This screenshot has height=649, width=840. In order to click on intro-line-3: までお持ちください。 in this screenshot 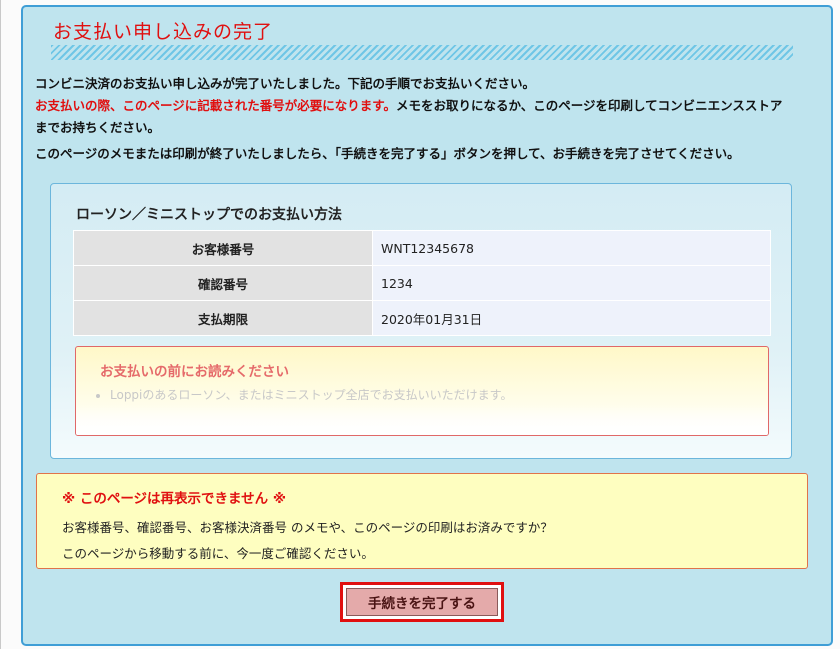, I will do `click(98, 127)`.